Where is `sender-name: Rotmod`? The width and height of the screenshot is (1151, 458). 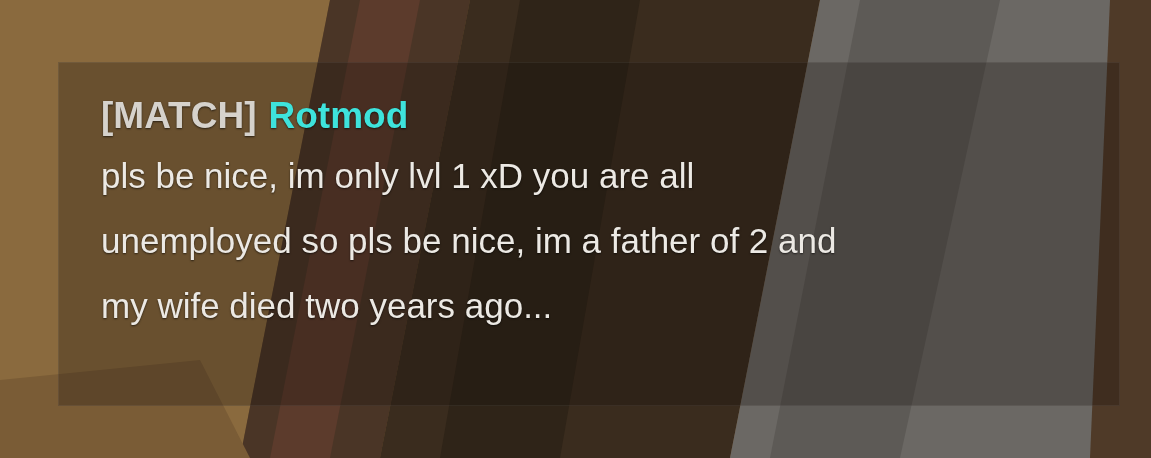 sender-name: Rotmod is located at coordinates (338, 116).